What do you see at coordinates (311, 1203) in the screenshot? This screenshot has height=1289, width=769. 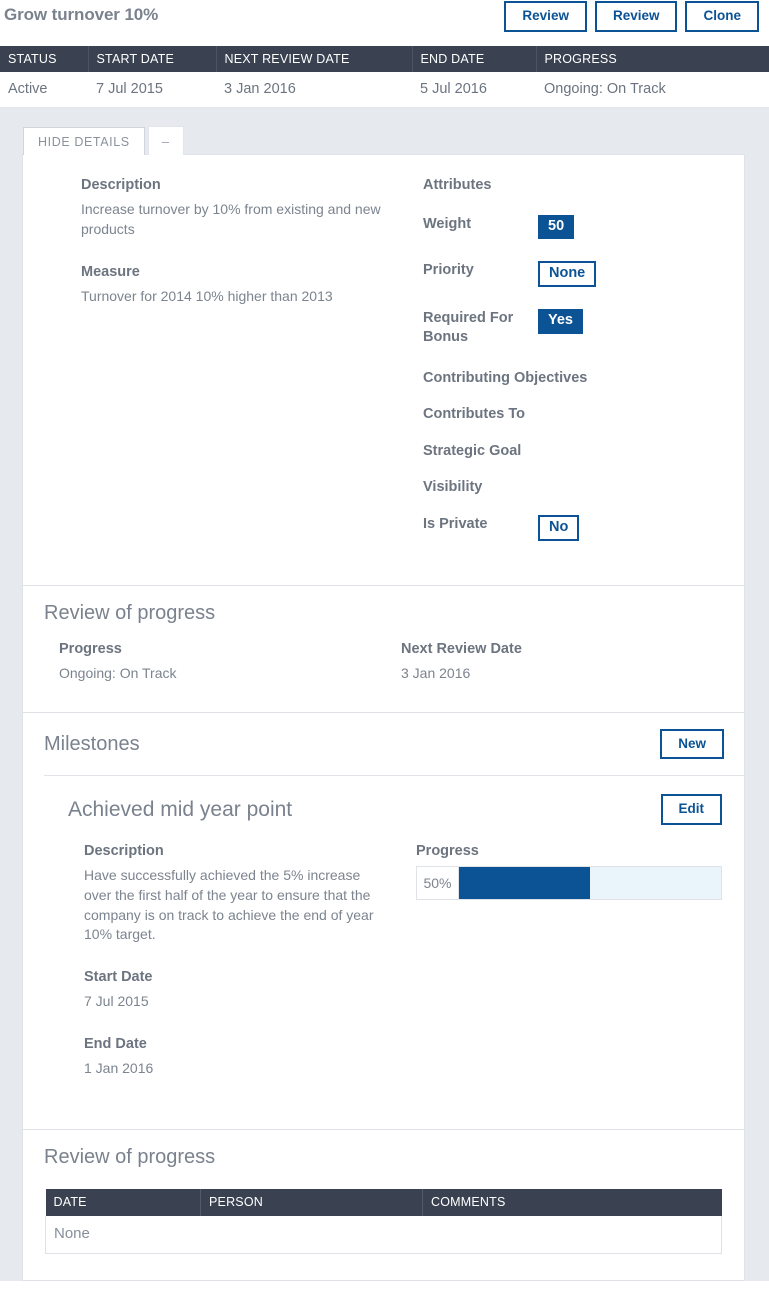 I see `milestone-review-header-person: PERSON` at bounding box center [311, 1203].